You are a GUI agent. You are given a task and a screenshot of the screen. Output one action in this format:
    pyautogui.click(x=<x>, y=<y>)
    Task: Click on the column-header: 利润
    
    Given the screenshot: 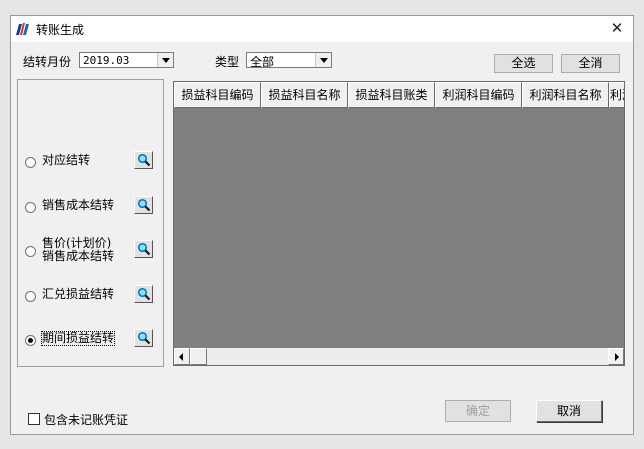 What is the action you would take?
    pyautogui.click(x=616, y=95)
    